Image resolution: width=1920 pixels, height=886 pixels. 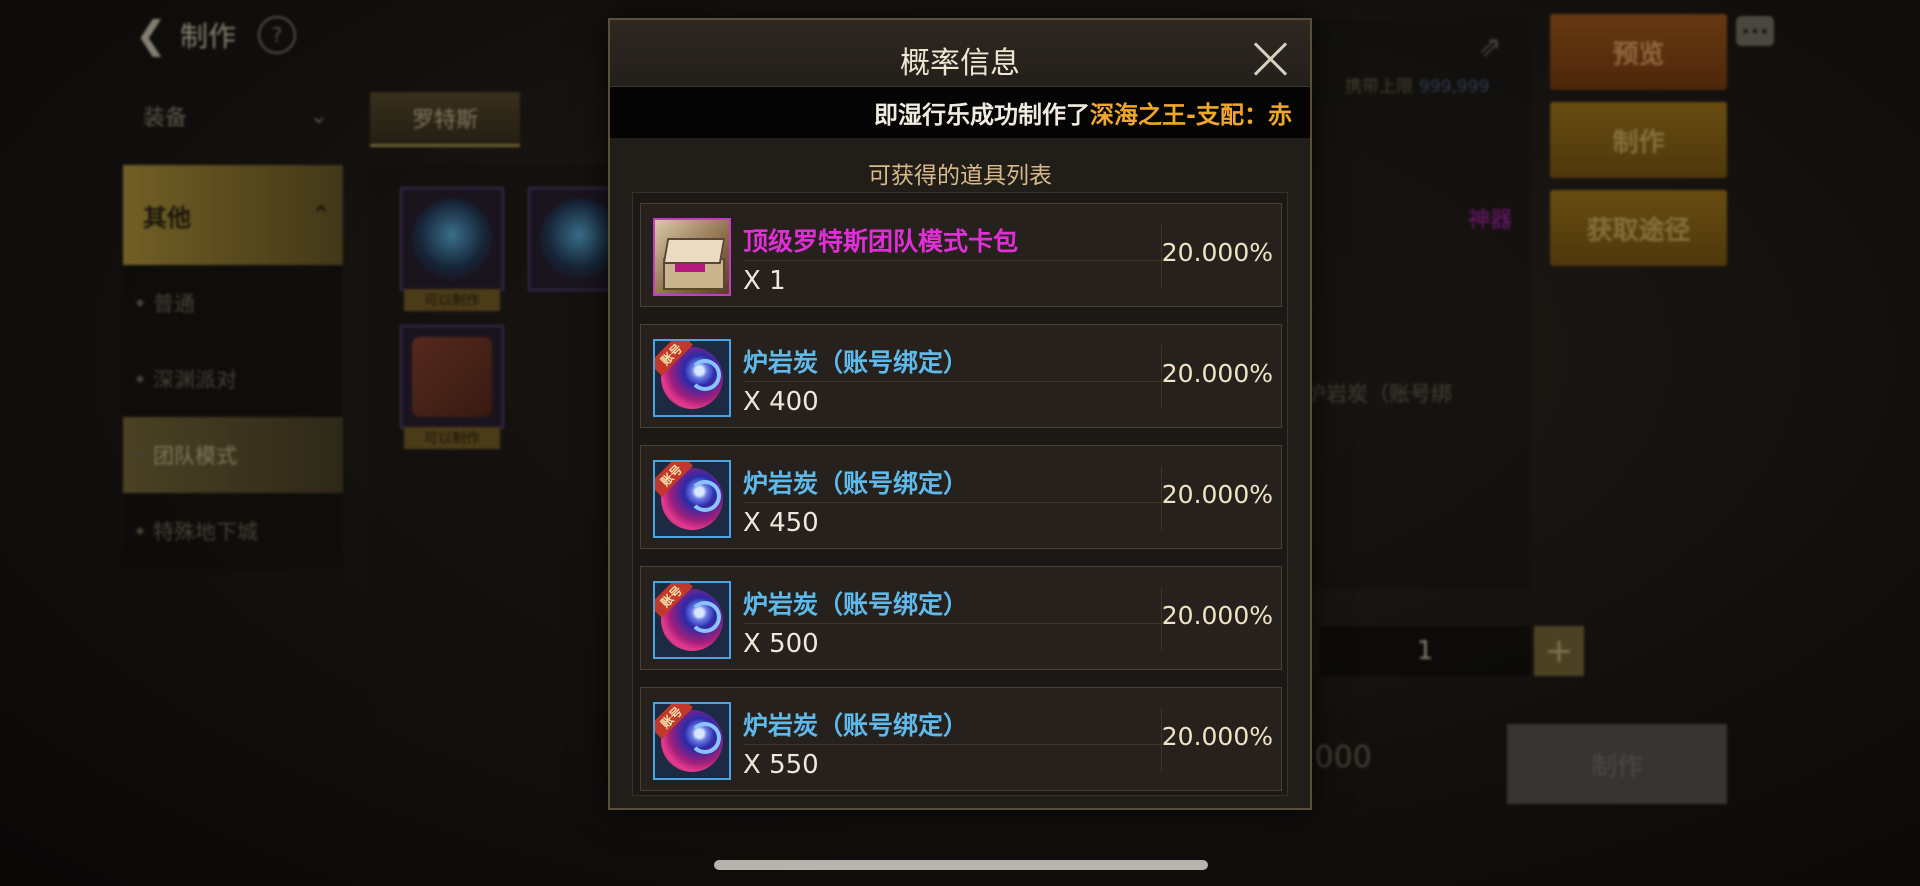 What do you see at coordinates (960, 63) in the screenshot?
I see `modal-title: 概率信息` at bounding box center [960, 63].